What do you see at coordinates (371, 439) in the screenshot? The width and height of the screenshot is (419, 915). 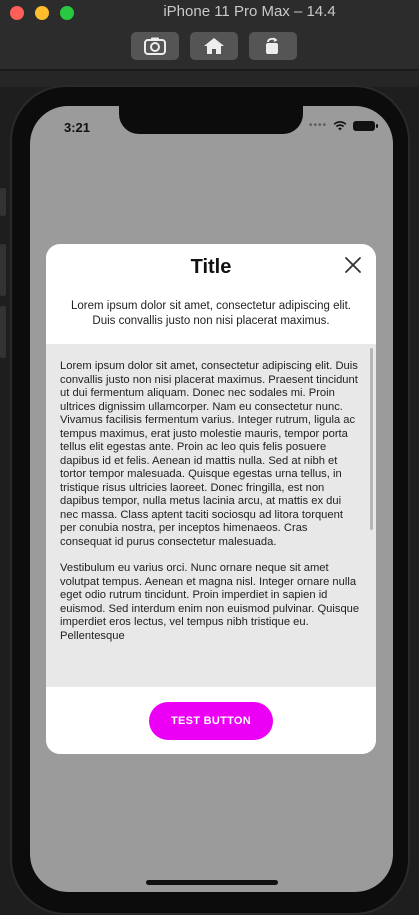 I see `scrollbar` at bounding box center [371, 439].